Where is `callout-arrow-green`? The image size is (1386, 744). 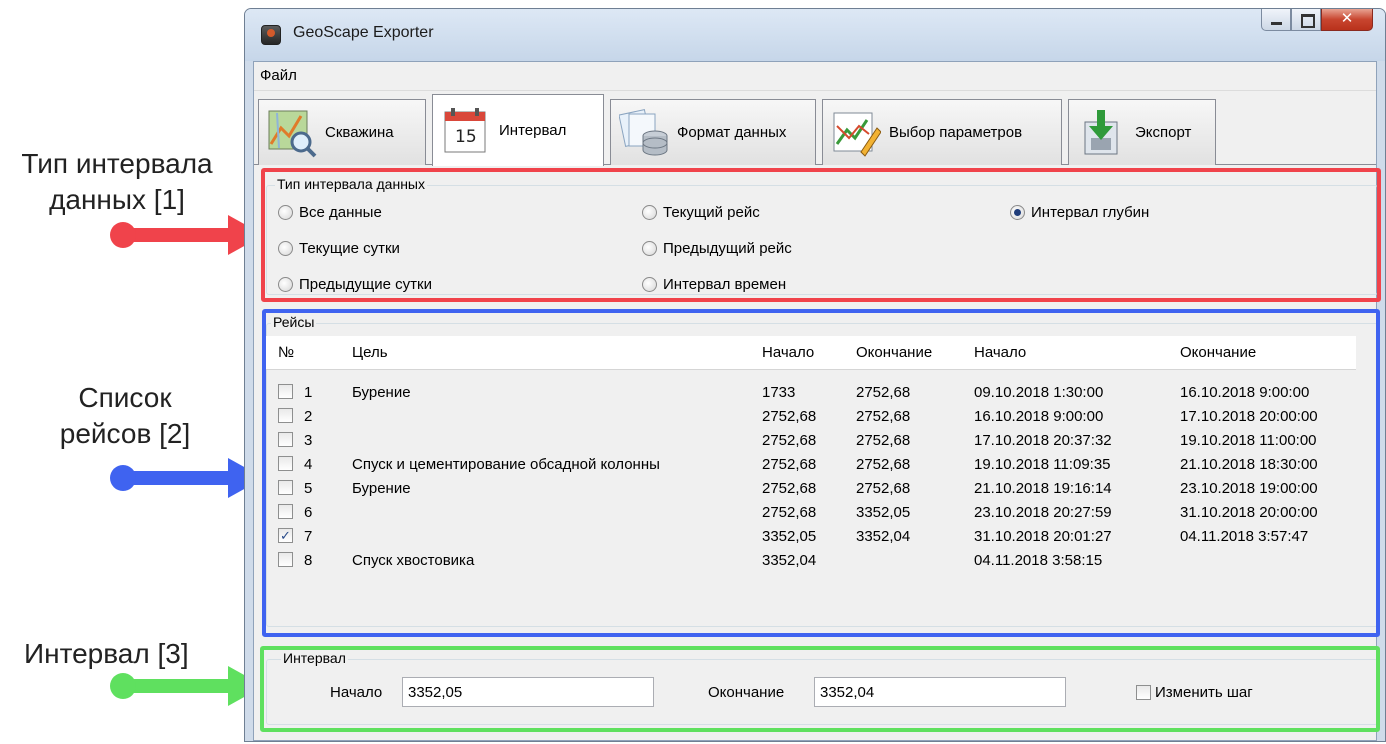 callout-arrow-green is located at coordinates (187, 686).